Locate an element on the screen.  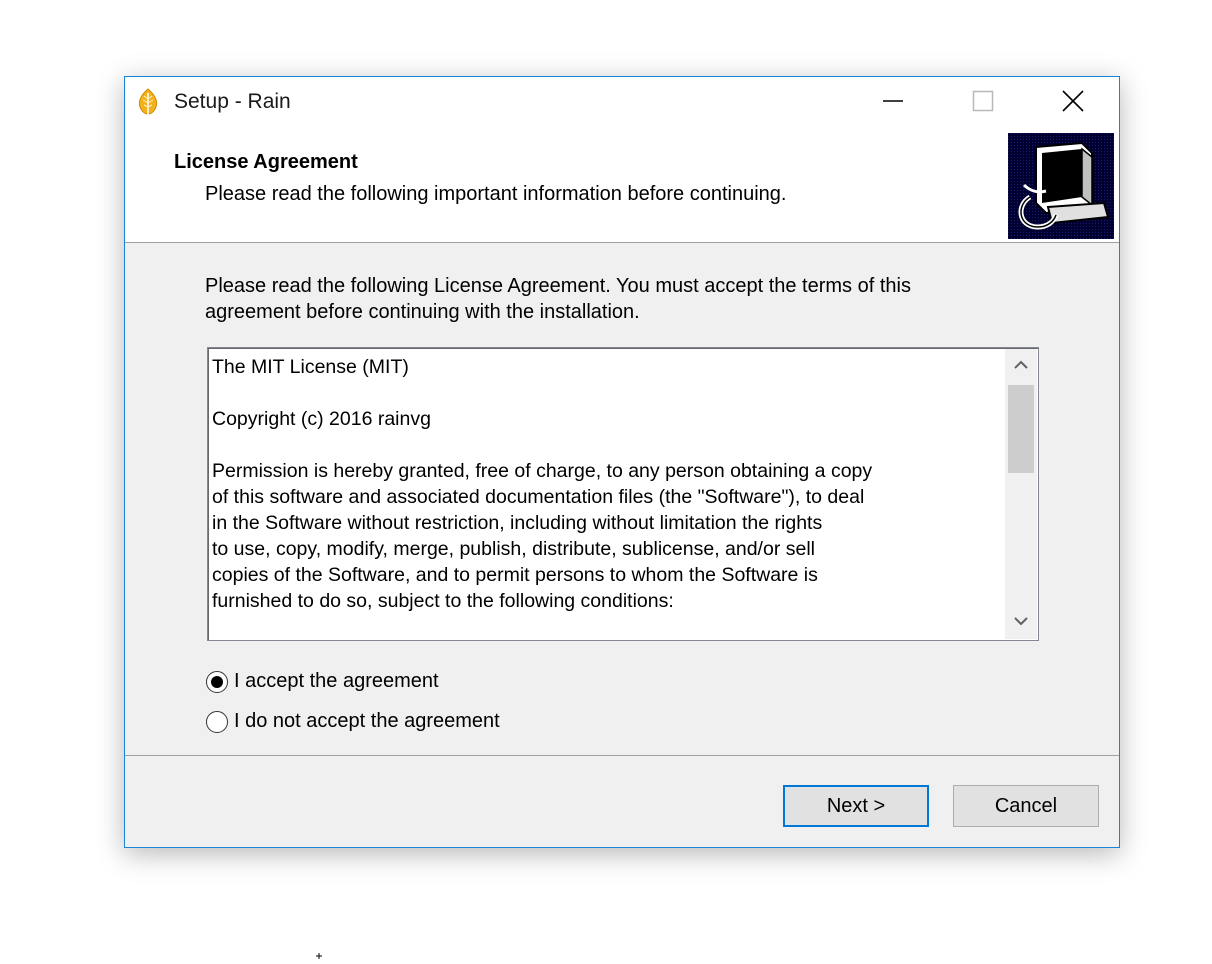
maximize-icon is located at coordinates (983, 103).